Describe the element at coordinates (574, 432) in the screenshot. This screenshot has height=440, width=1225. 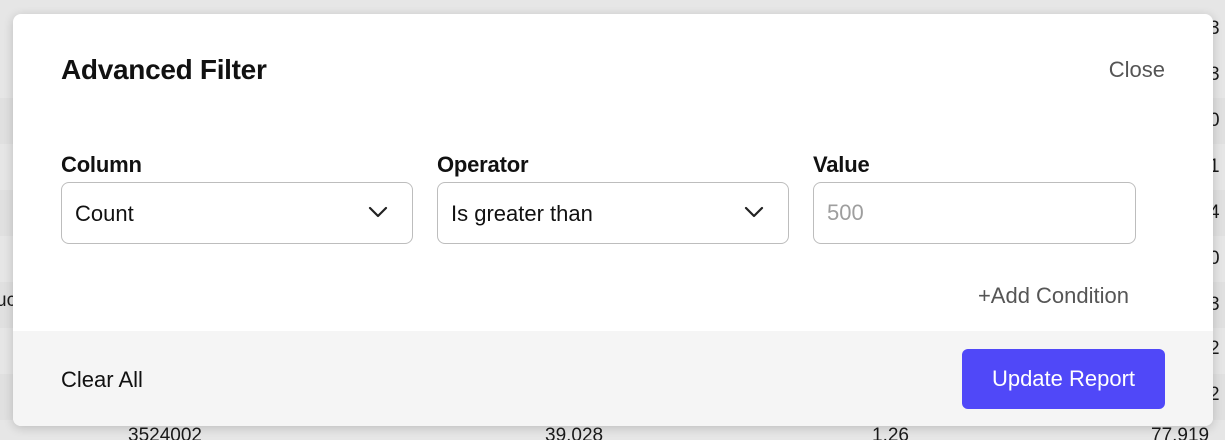
I see `table-cell: 39.028` at that location.